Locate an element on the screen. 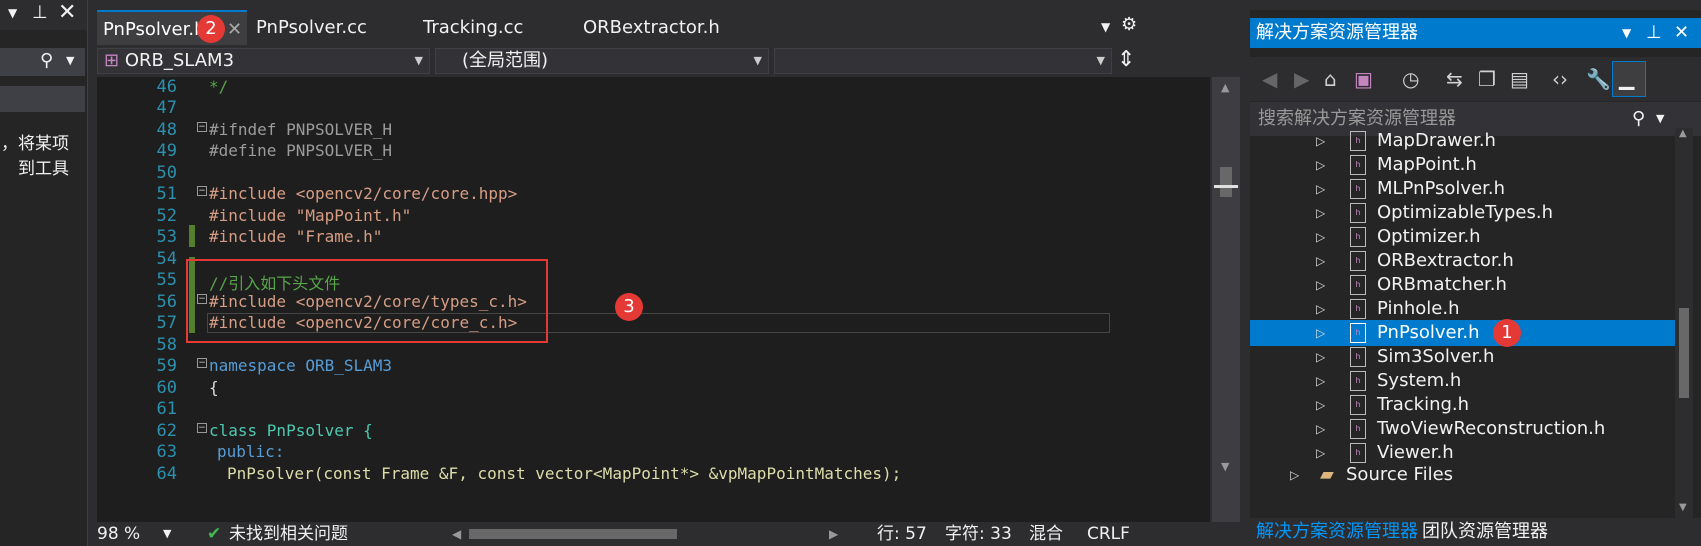  toolbox-group is located at coordinates (42, 99).